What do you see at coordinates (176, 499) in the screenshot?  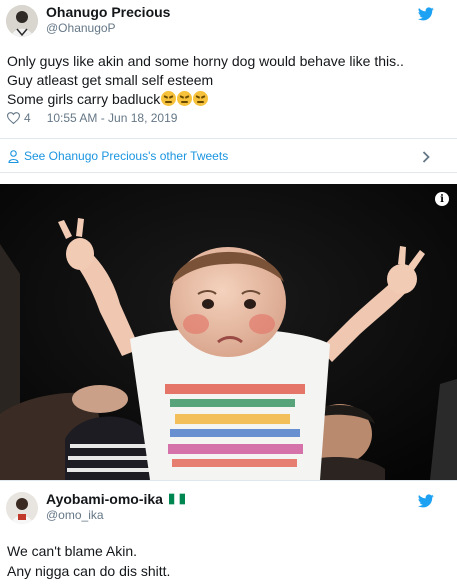 I see `nigeria-flag-icon` at bounding box center [176, 499].